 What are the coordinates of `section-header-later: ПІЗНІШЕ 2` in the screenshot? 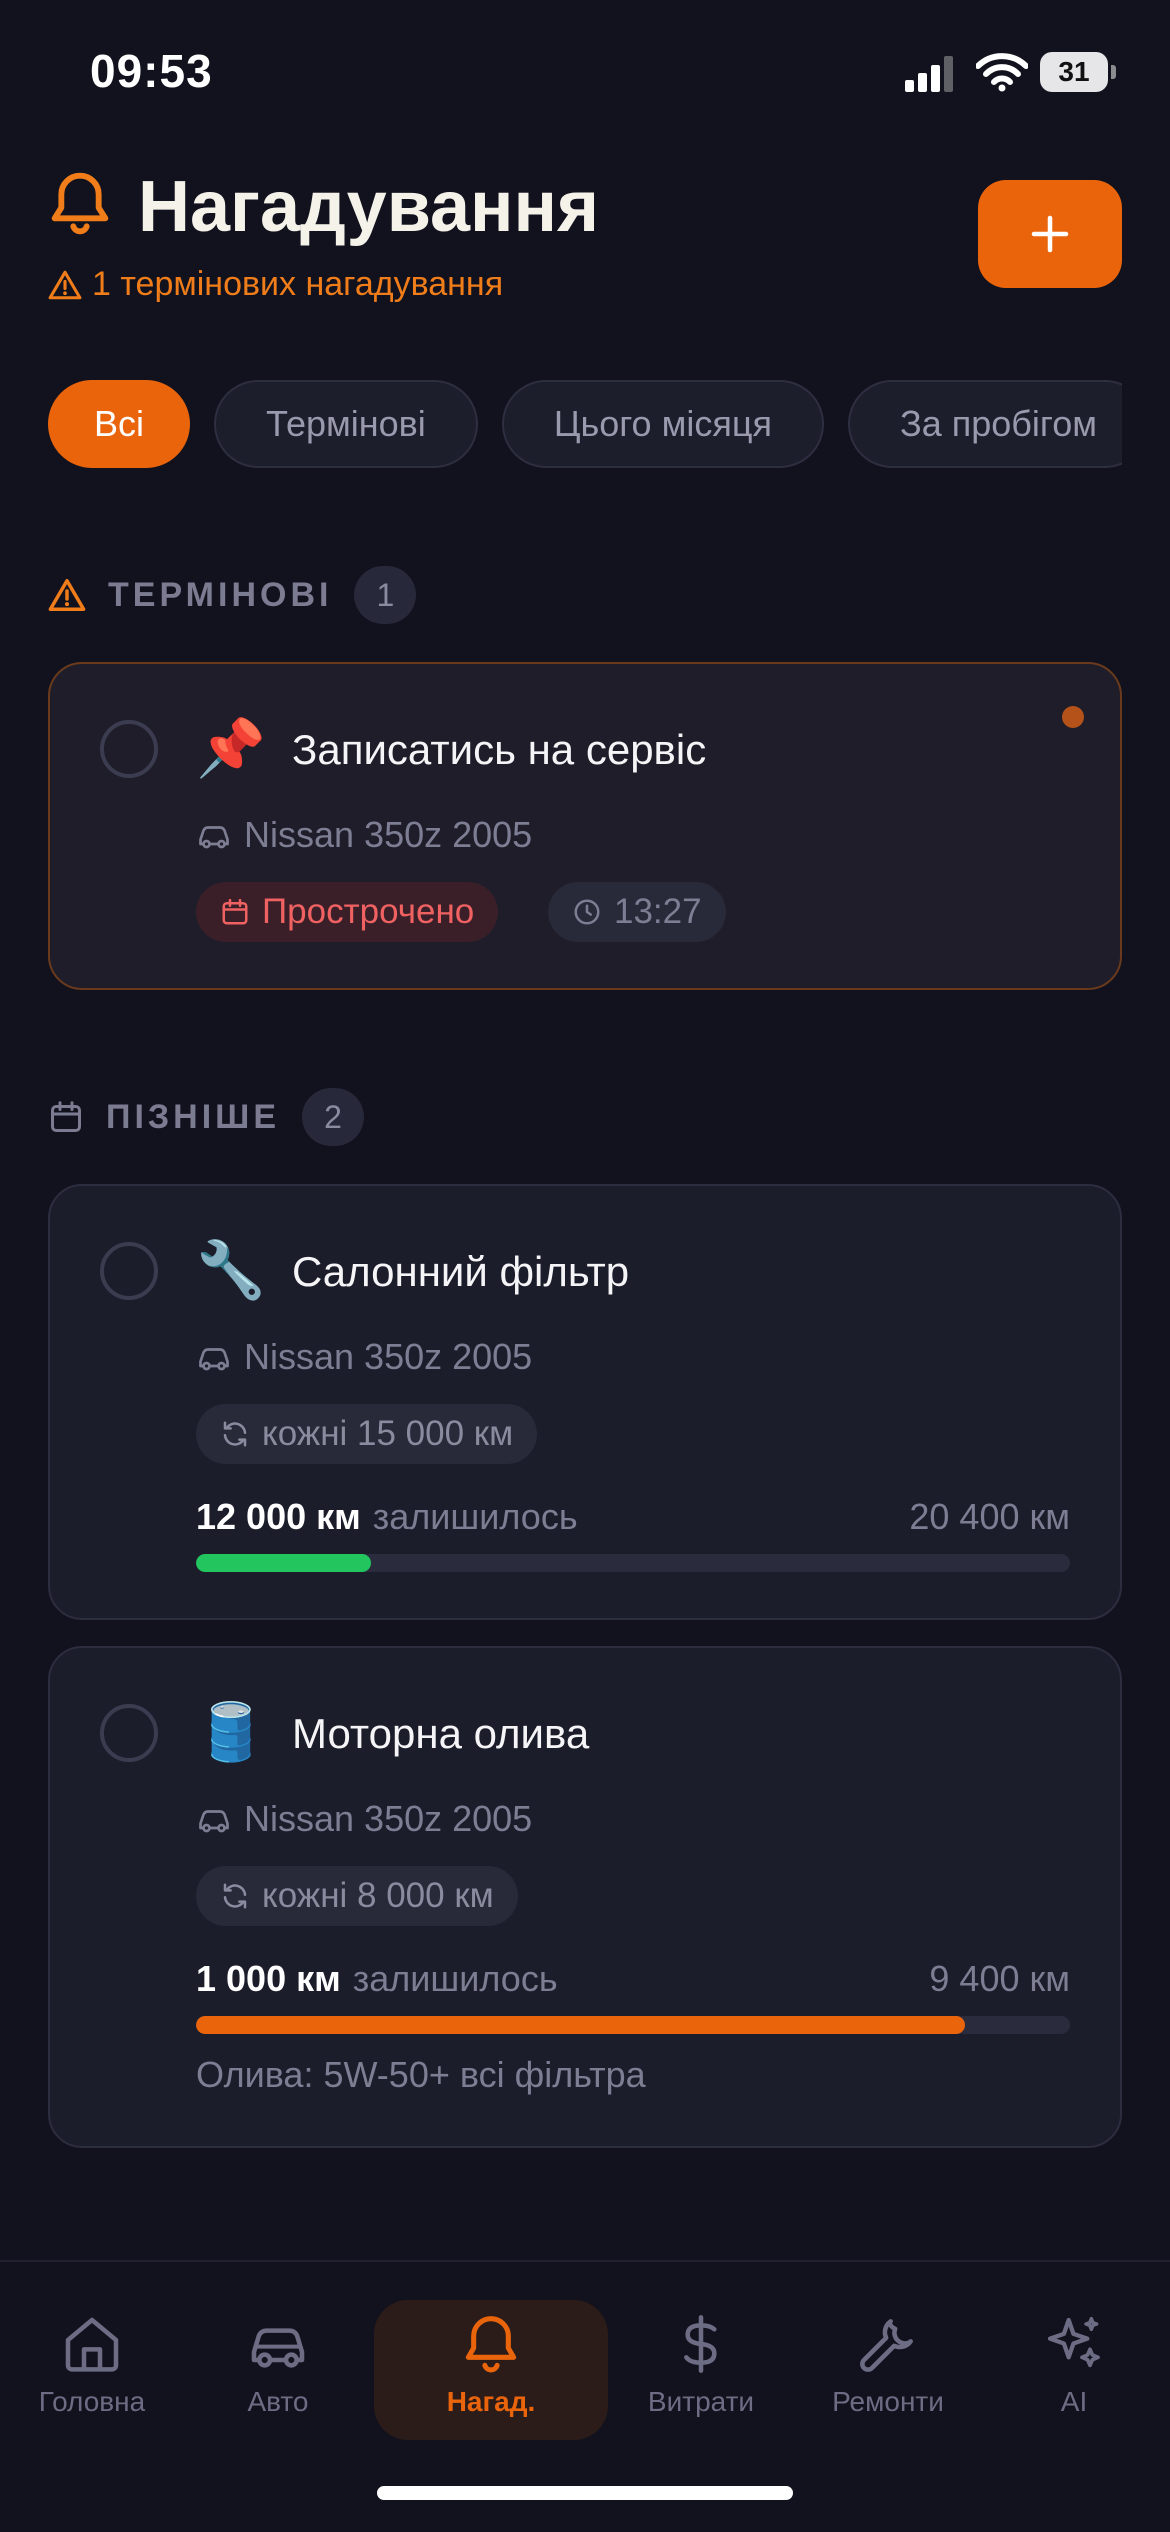 It's located at (206, 1117).